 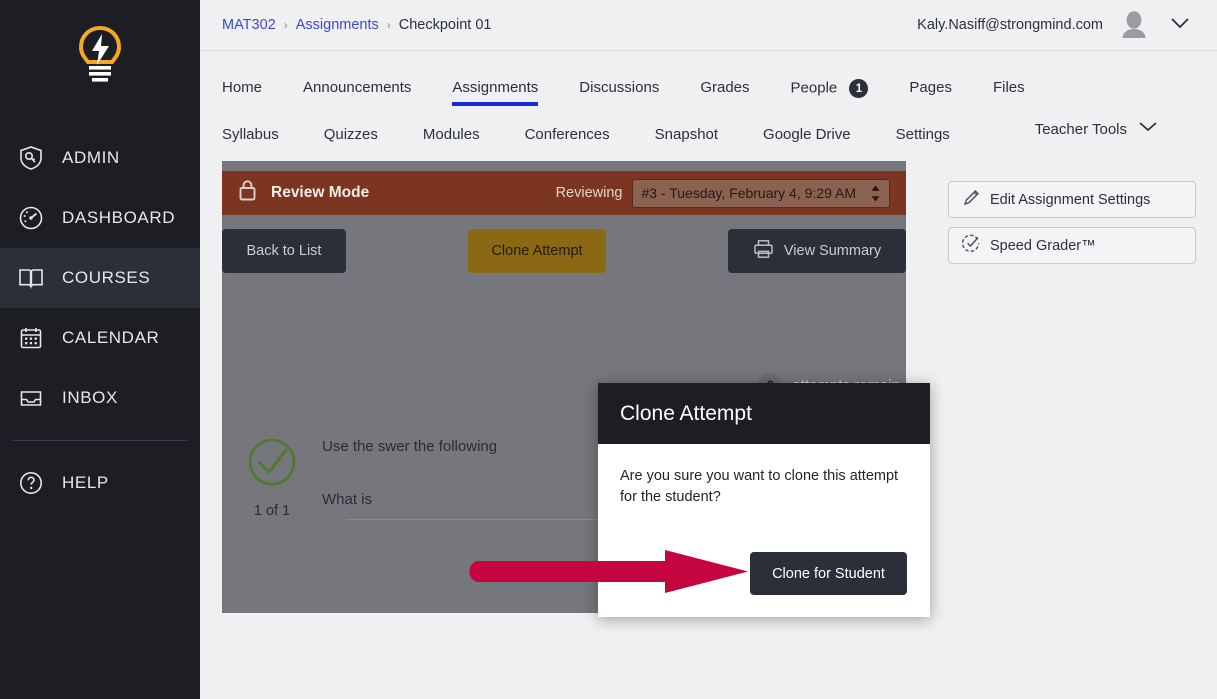 I want to click on sidebar-item-inbox: INBOX, so click(x=100, y=398).